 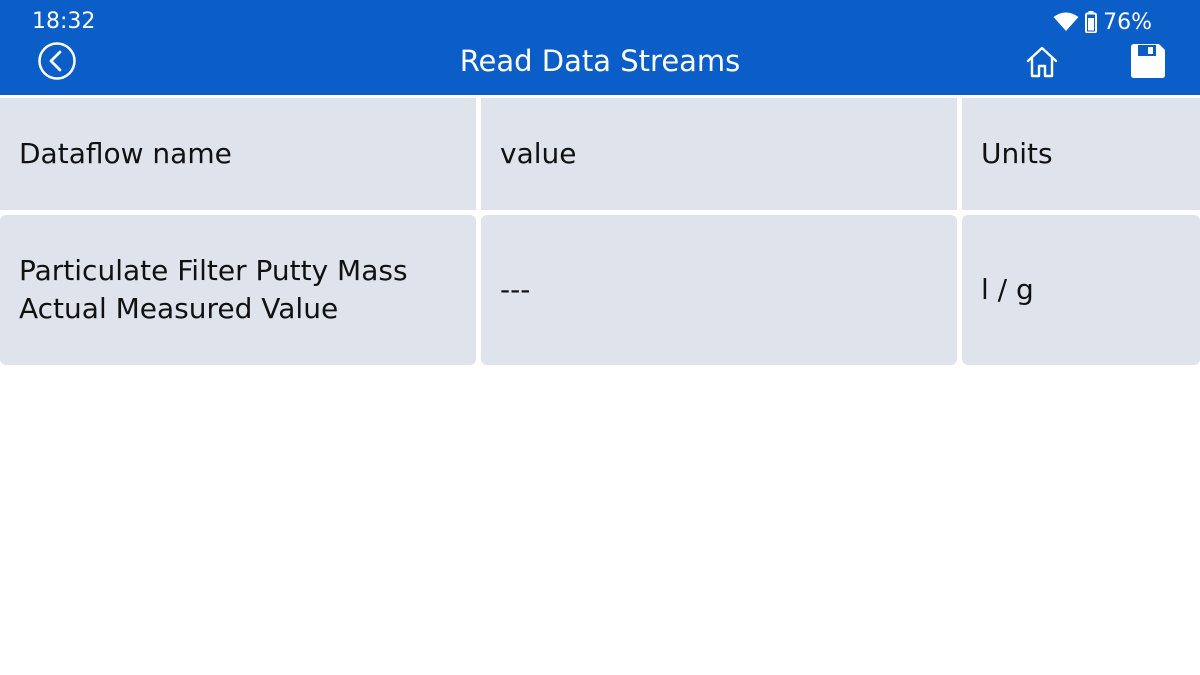 I want to click on battery-icon, so click(x=1091, y=22).